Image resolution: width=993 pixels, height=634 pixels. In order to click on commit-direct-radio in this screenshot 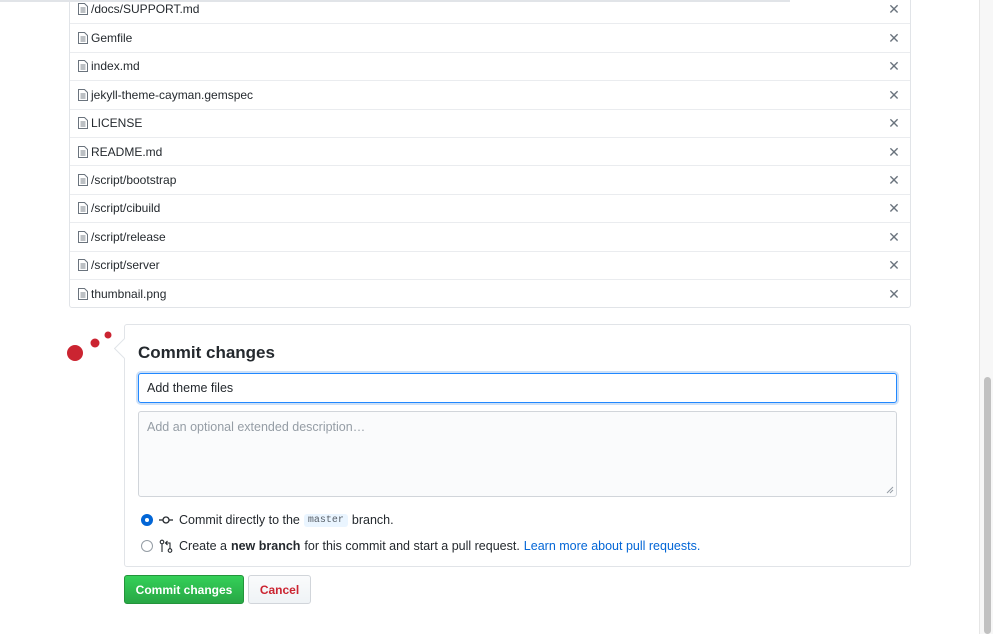, I will do `click(147, 520)`.